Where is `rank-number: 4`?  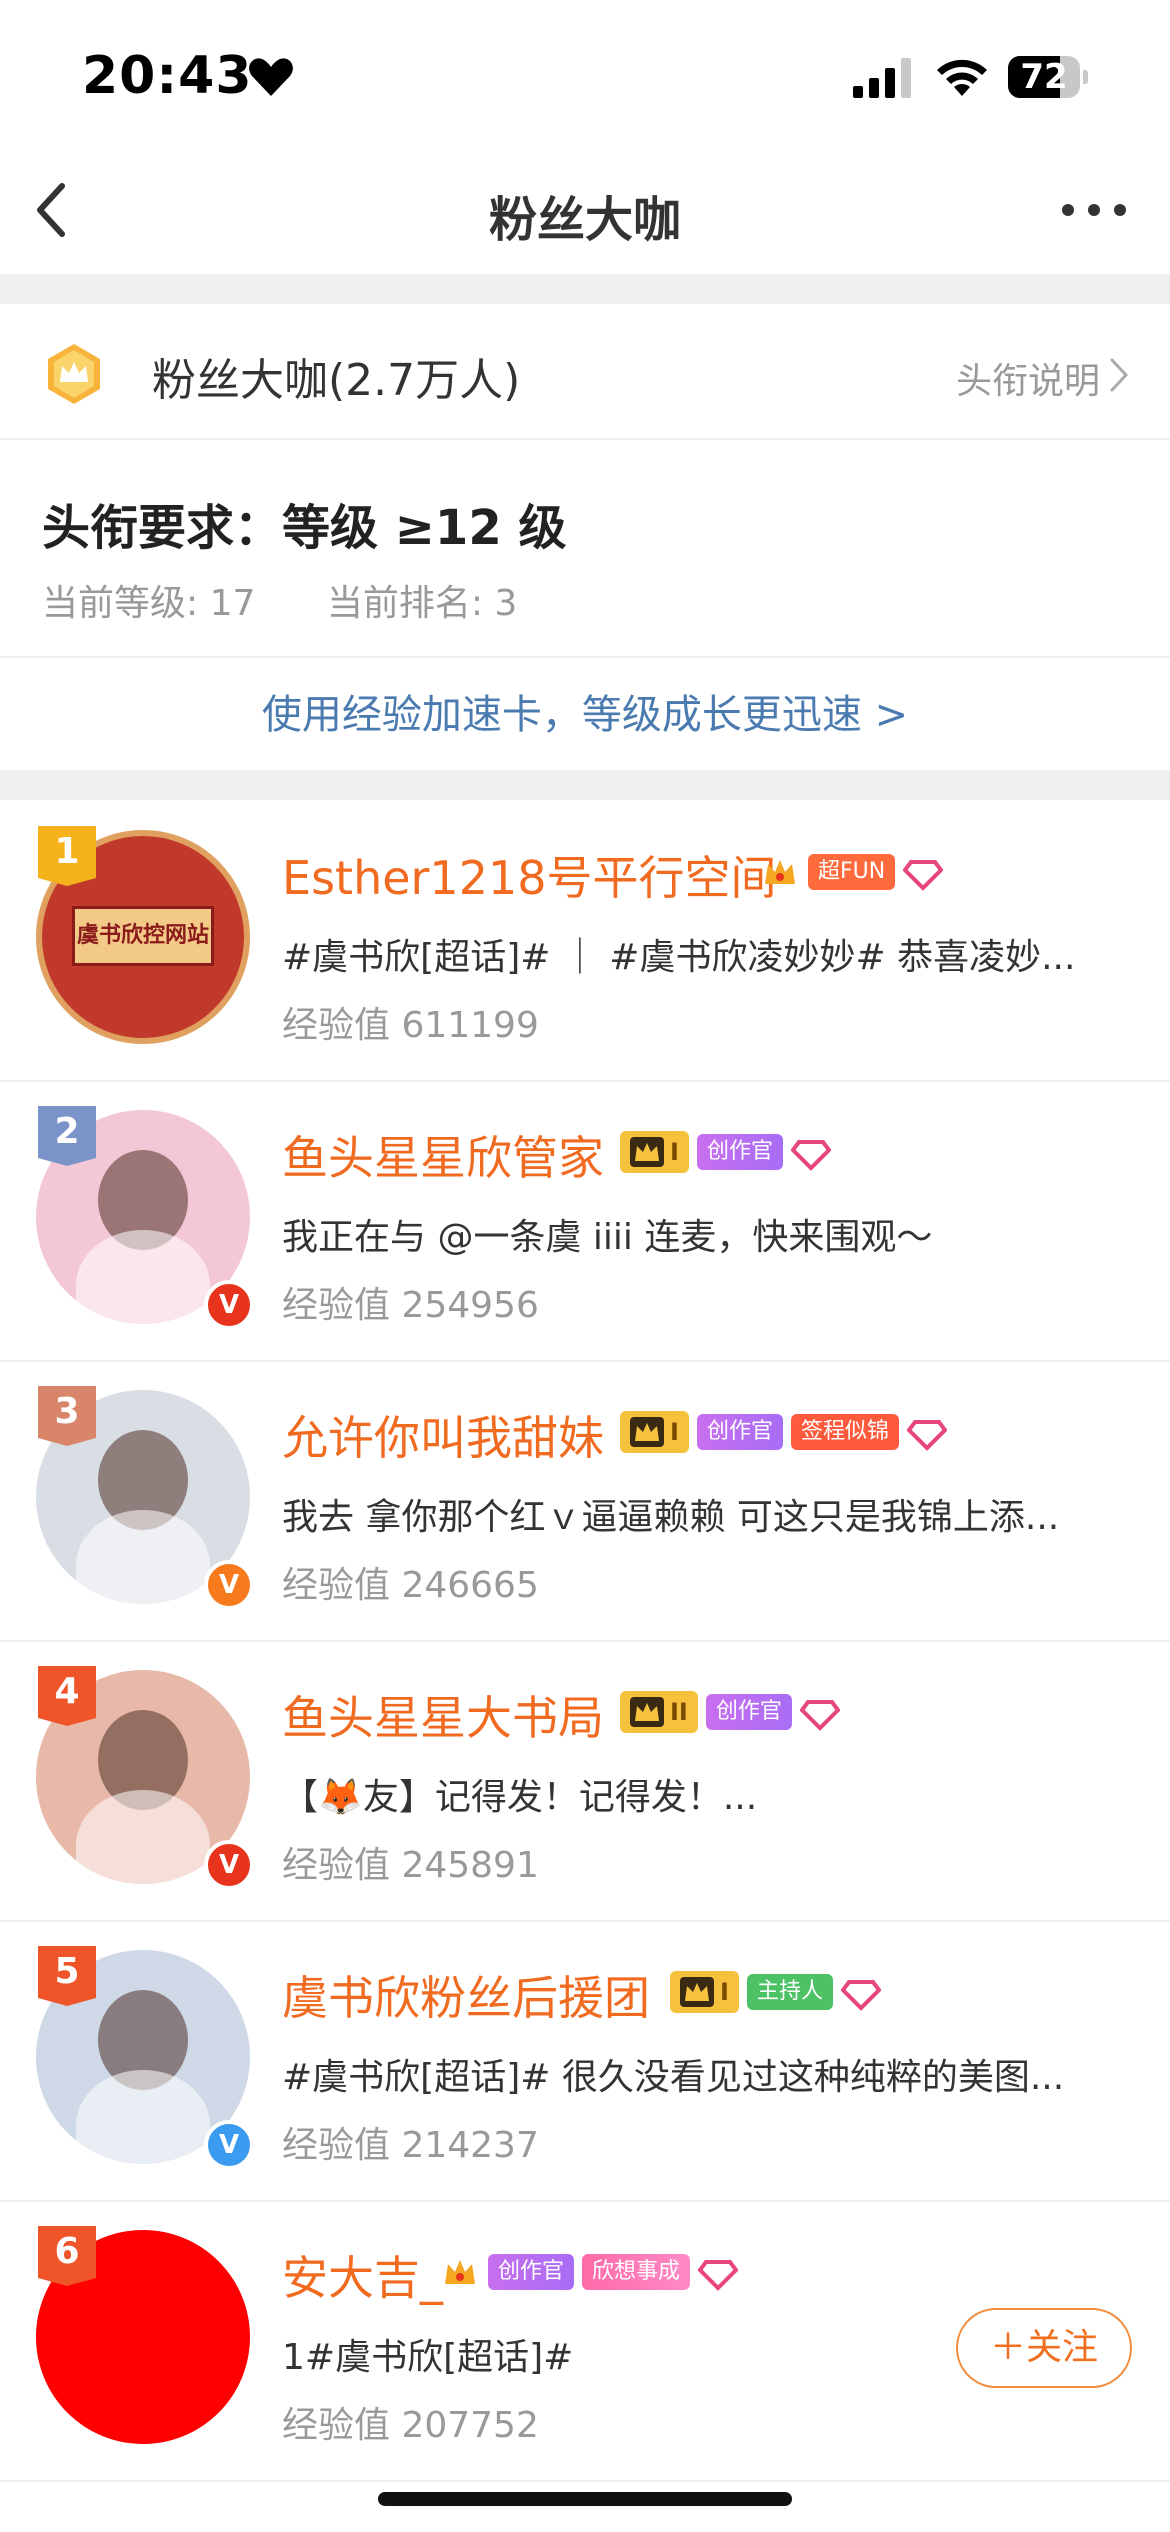
rank-number: 4 is located at coordinates (67, 1691).